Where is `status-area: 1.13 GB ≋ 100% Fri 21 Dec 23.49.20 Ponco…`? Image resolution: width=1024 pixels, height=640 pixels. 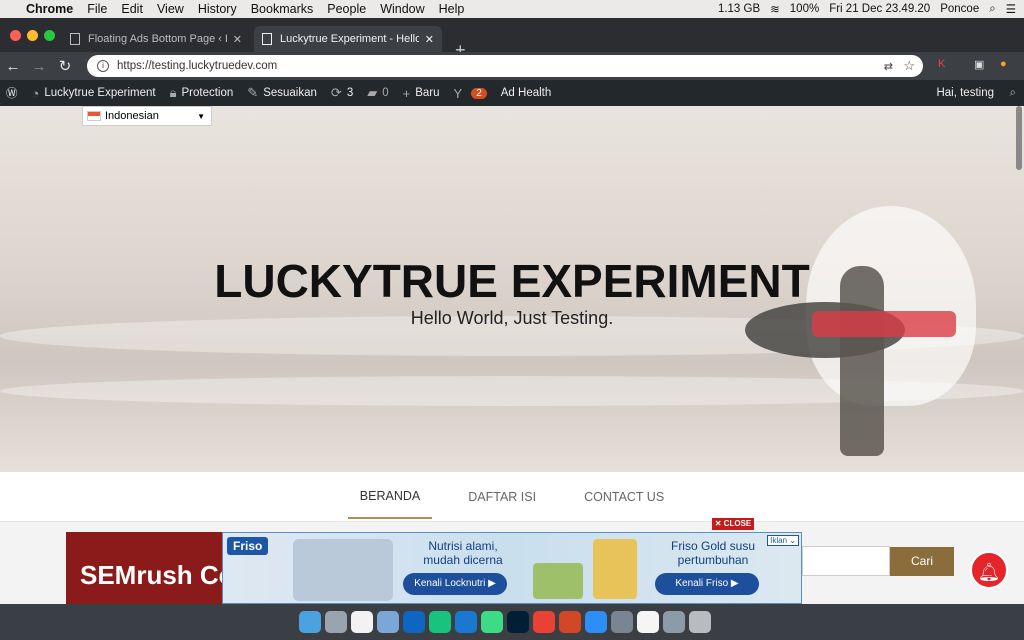 status-area: 1.13 GB ≋ 100% Fri 21 Dec 23.49.20 Ponco… is located at coordinates (862, 9).